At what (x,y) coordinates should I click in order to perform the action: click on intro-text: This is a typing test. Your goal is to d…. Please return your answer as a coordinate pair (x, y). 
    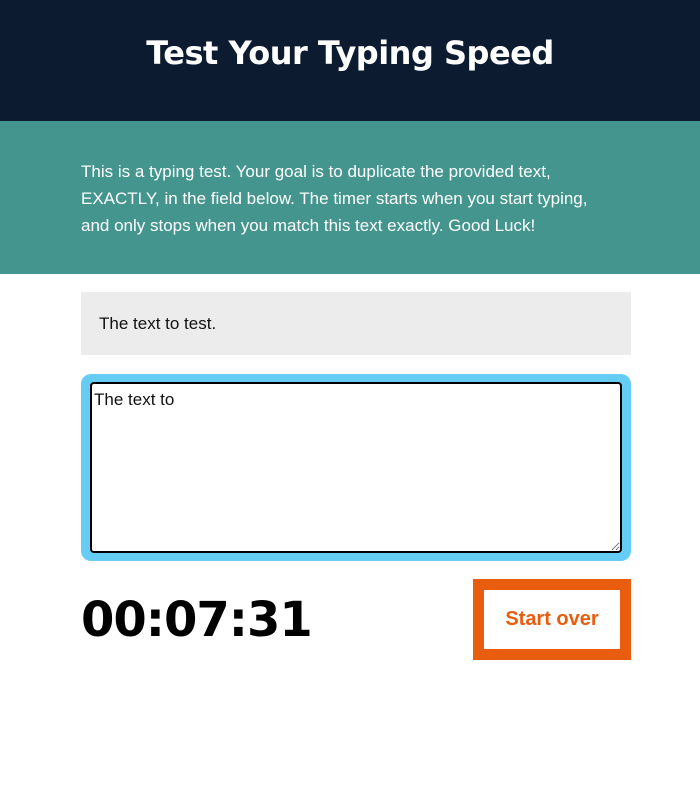
    Looking at the image, I should click on (334, 198).